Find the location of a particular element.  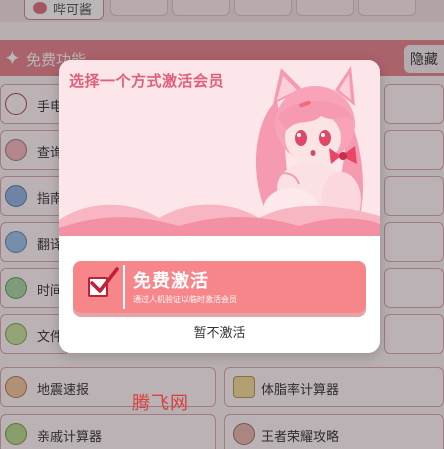

activate-subtitle: 通过人机验证以临时激活会员 is located at coordinates (185, 299).